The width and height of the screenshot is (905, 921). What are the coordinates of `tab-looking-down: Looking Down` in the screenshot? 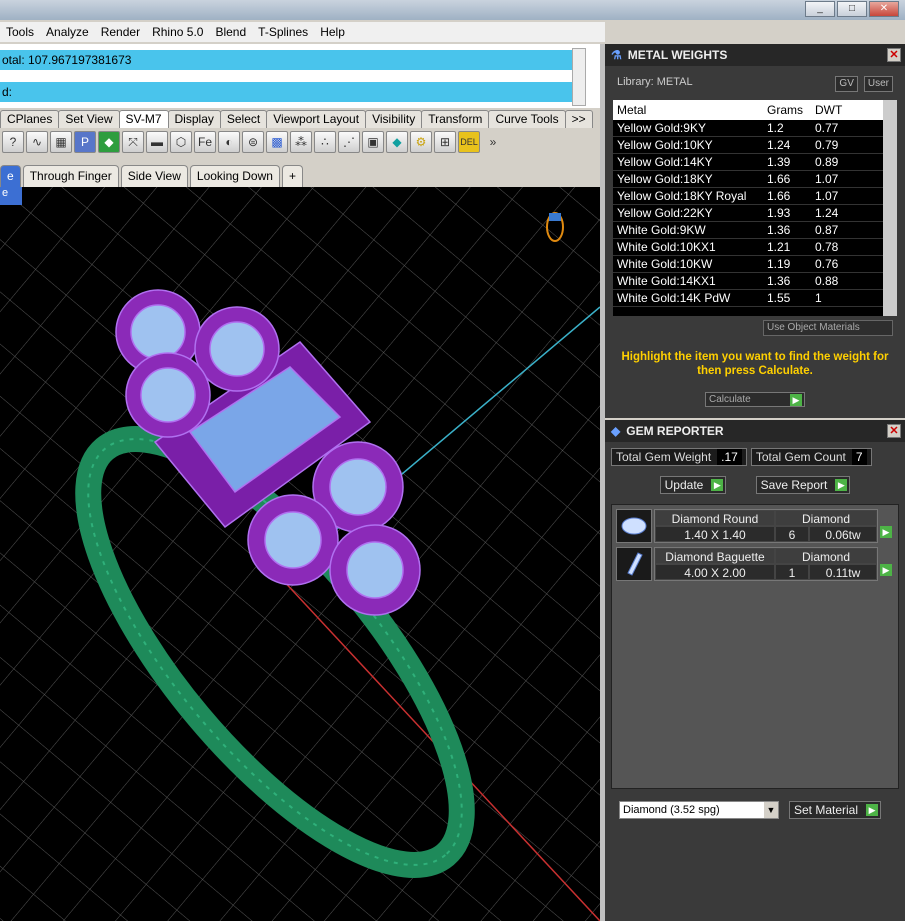 It's located at (234, 176).